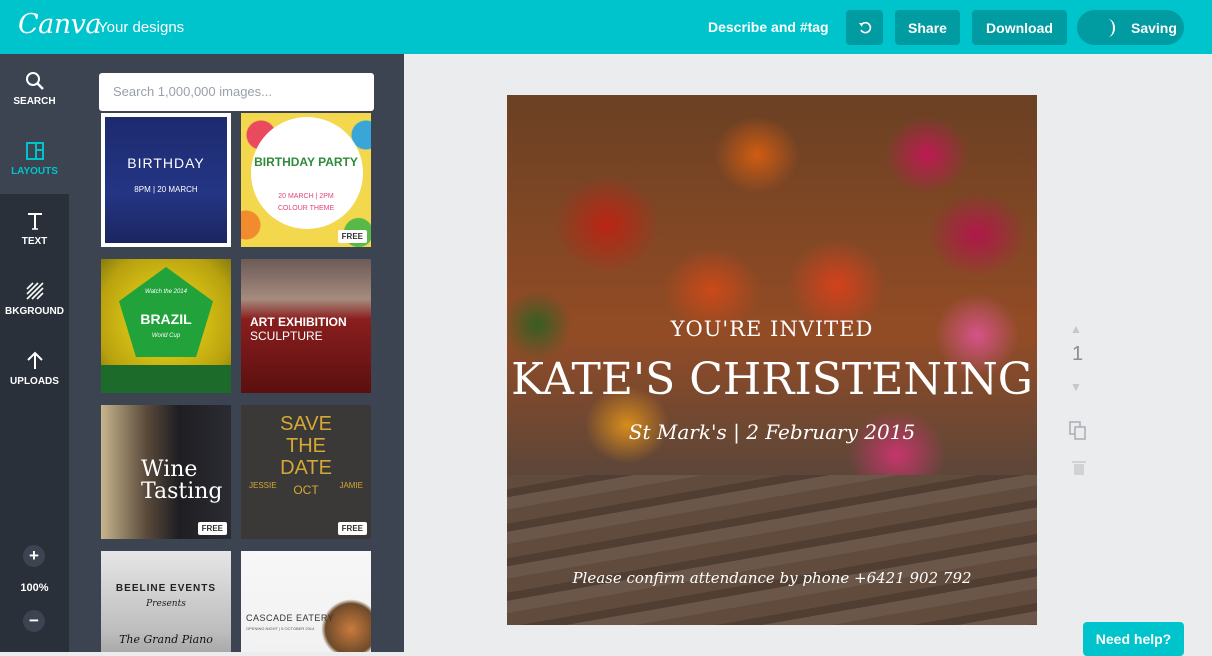 The width and height of the screenshot is (1212, 656). What do you see at coordinates (182, 491) in the screenshot?
I see `tile-sub: Tasting` at bounding box center [182, 491].